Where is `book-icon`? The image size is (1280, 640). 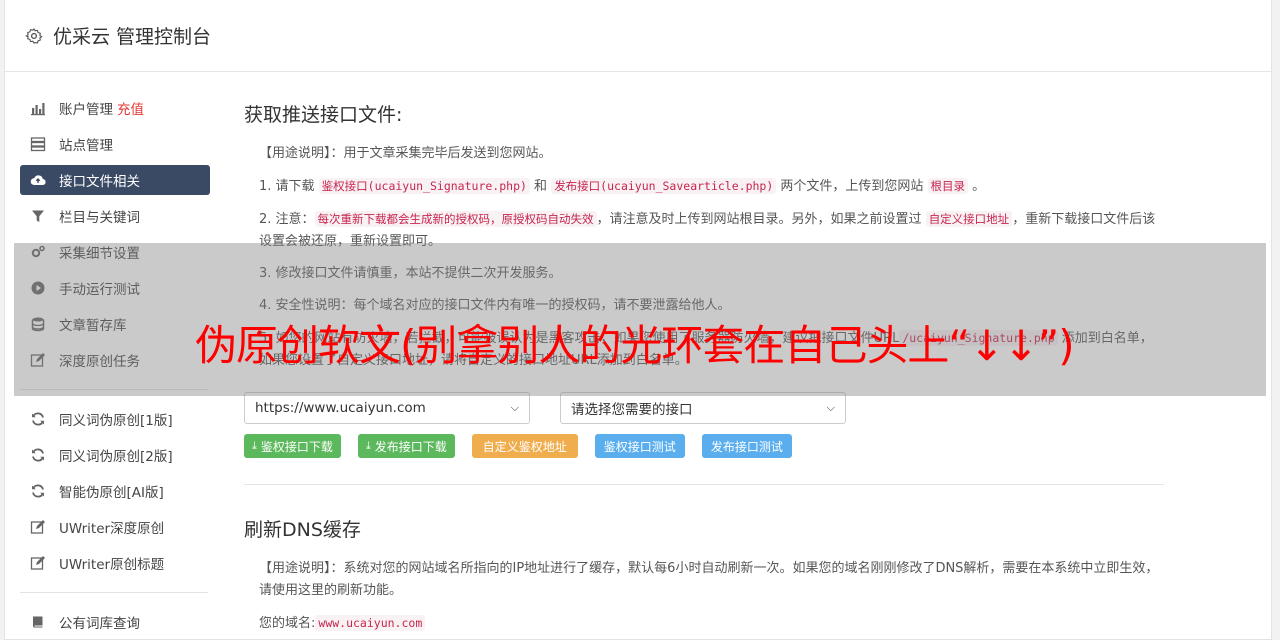 book-icon is located at coordinates (37, 622).